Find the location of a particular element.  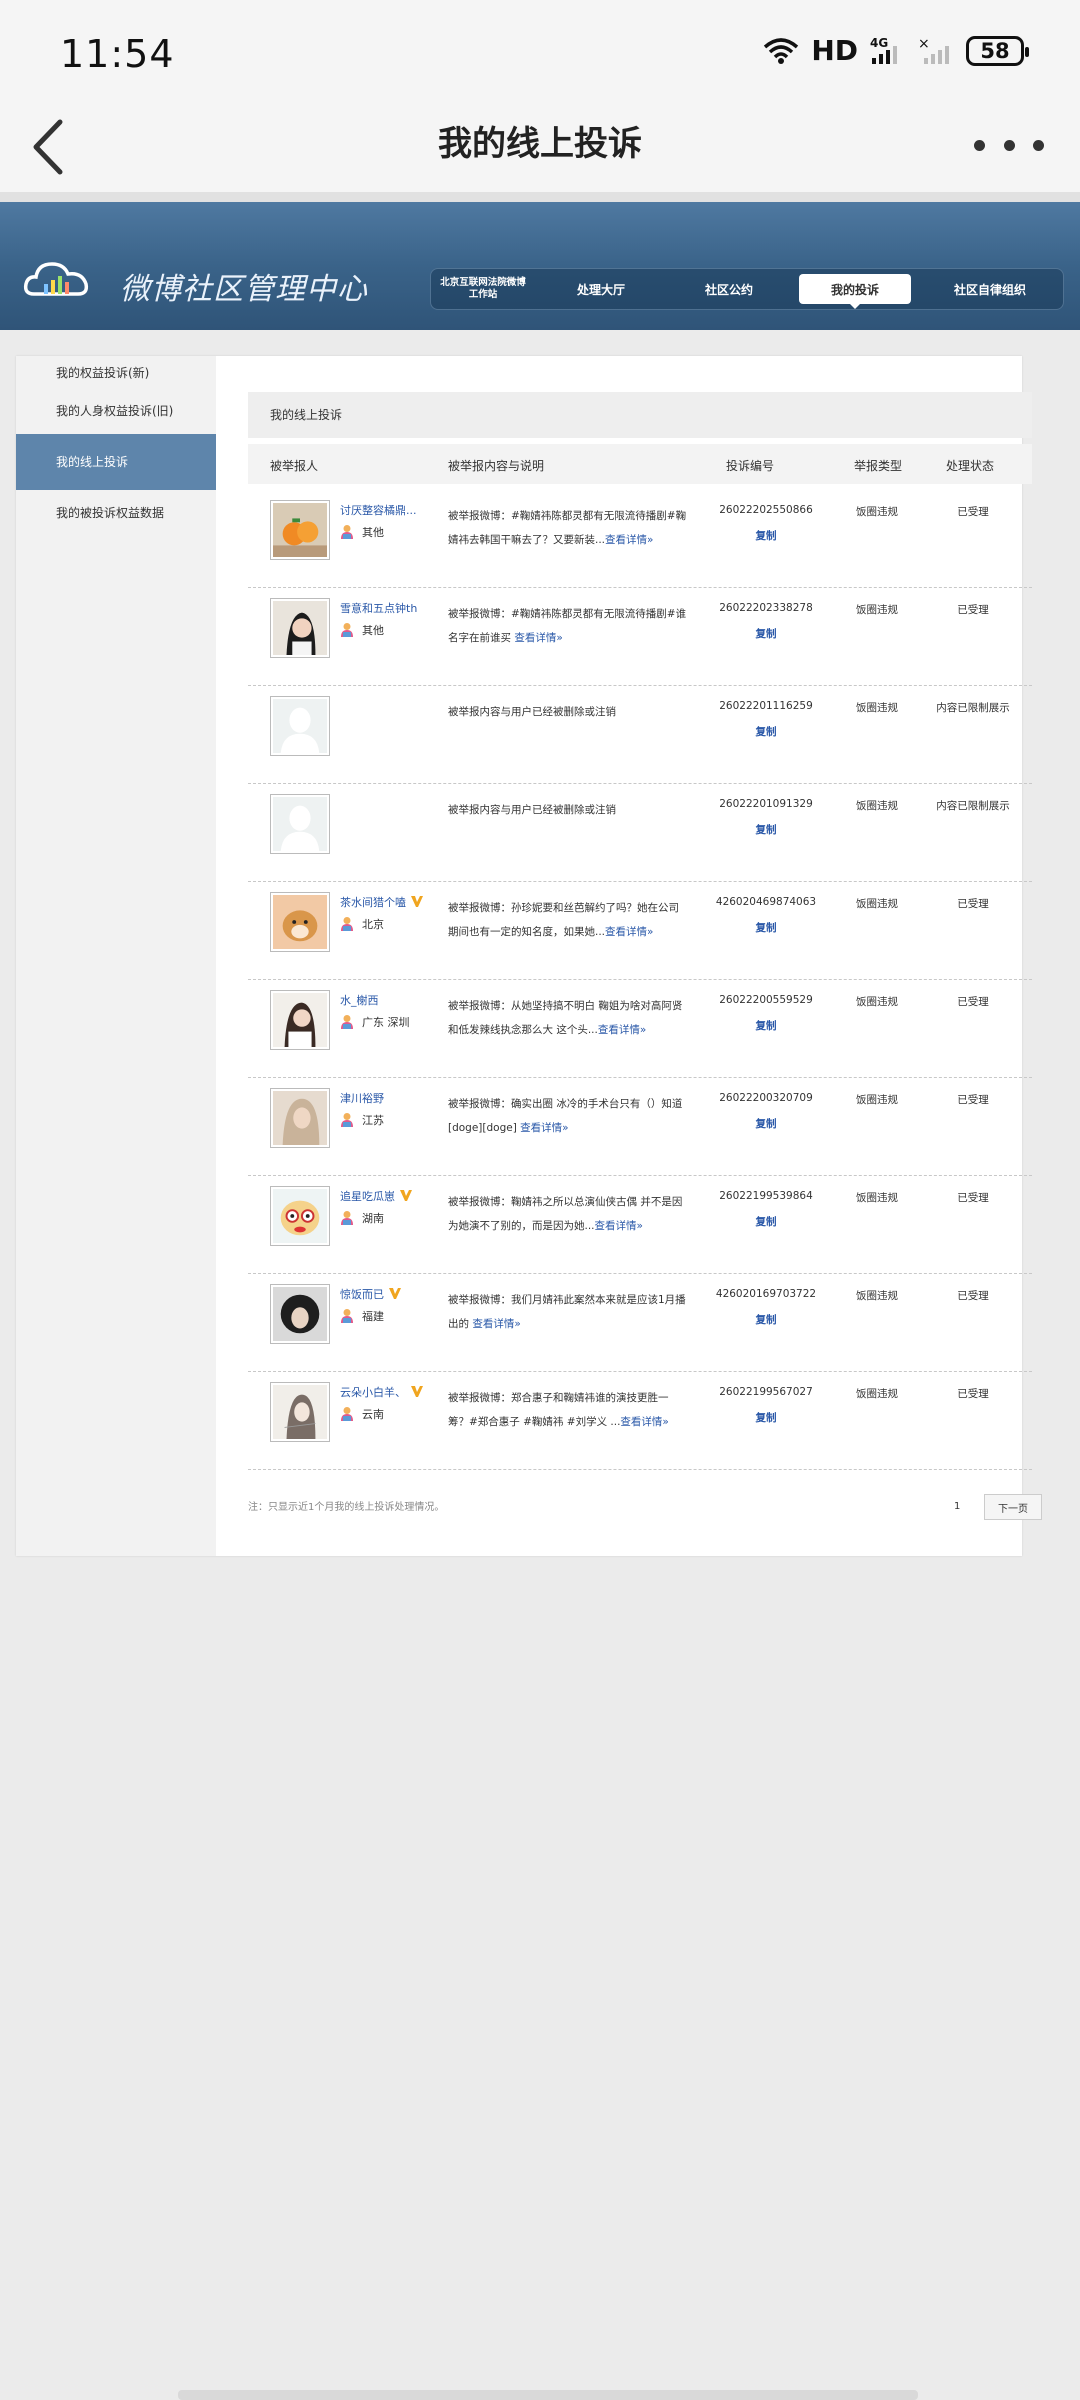

status-icons: HD 4G × 58 is located at coordinates (896, 50).